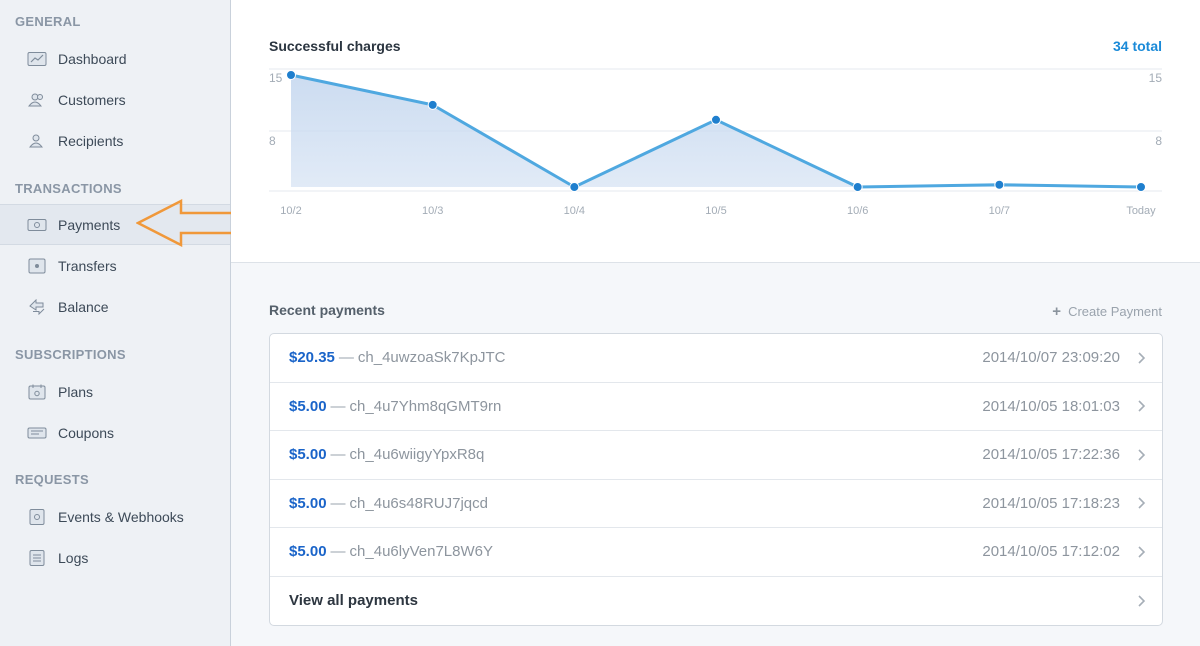 Image resolution: width=1200 pixels, height=646 pixels. What do you see at coordinates (189, 223) in the screenshot?
I see `orange-arrow-icon` at bounding box center [189, 223].